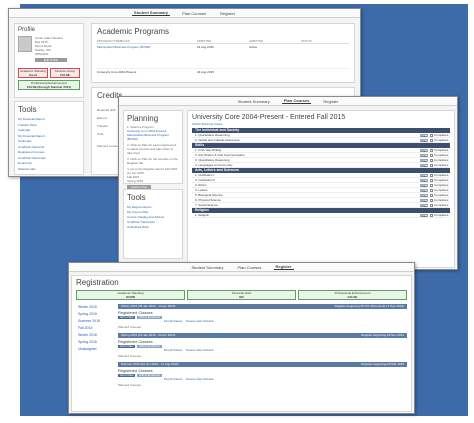  What do you see at coordinates (307, 205) in the screenshot?
I see `requirement-label: 7. Social Science` at bounding box center [307, 205].